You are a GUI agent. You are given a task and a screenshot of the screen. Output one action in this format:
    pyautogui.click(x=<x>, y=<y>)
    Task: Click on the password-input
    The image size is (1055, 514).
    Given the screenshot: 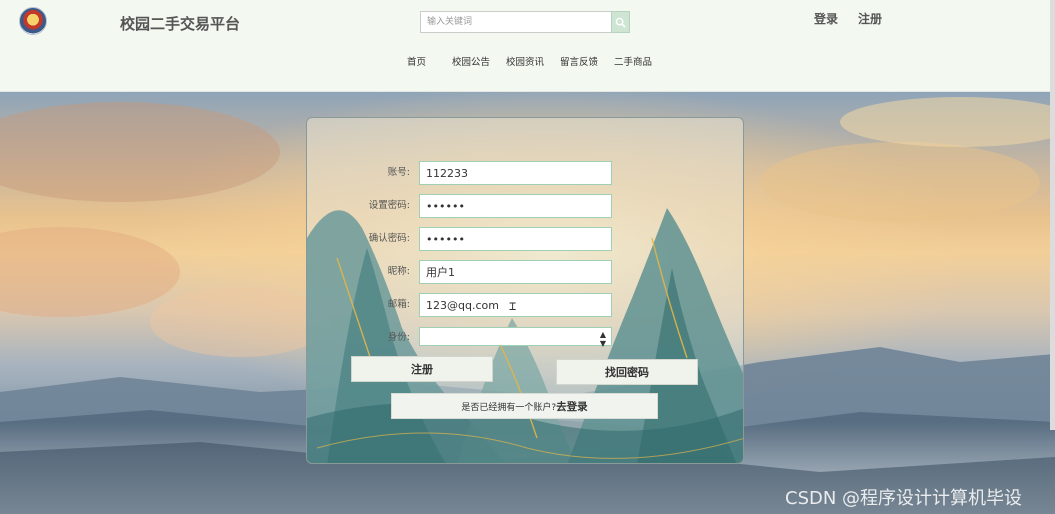 What is the action you would take?
    pyautogui.click(x=515, y=206)
    